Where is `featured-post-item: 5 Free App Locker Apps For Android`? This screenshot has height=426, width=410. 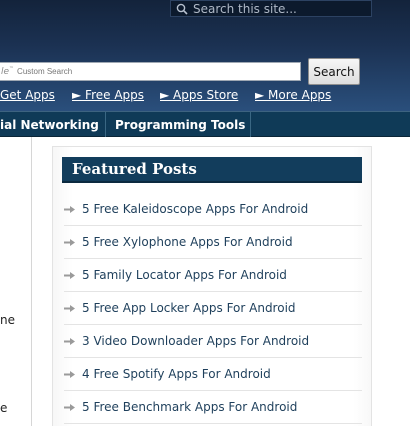 featured-post-item: 5 Free App Locker Apps For Android is located at coordinates (213, 308).